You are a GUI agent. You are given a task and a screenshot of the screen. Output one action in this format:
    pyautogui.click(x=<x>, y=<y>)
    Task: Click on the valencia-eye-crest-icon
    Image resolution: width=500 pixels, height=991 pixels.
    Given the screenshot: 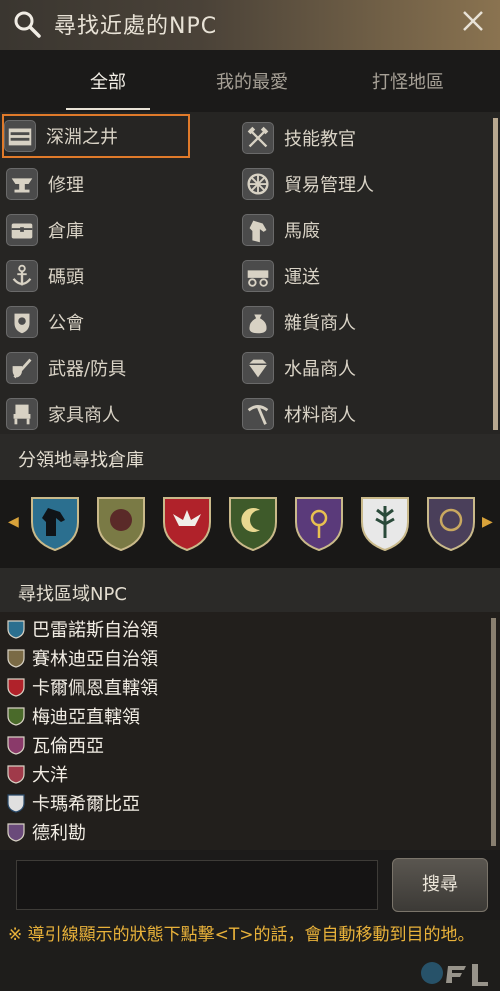 What is the action you would take?
    pyautogui.click(x=319, y=523)
    